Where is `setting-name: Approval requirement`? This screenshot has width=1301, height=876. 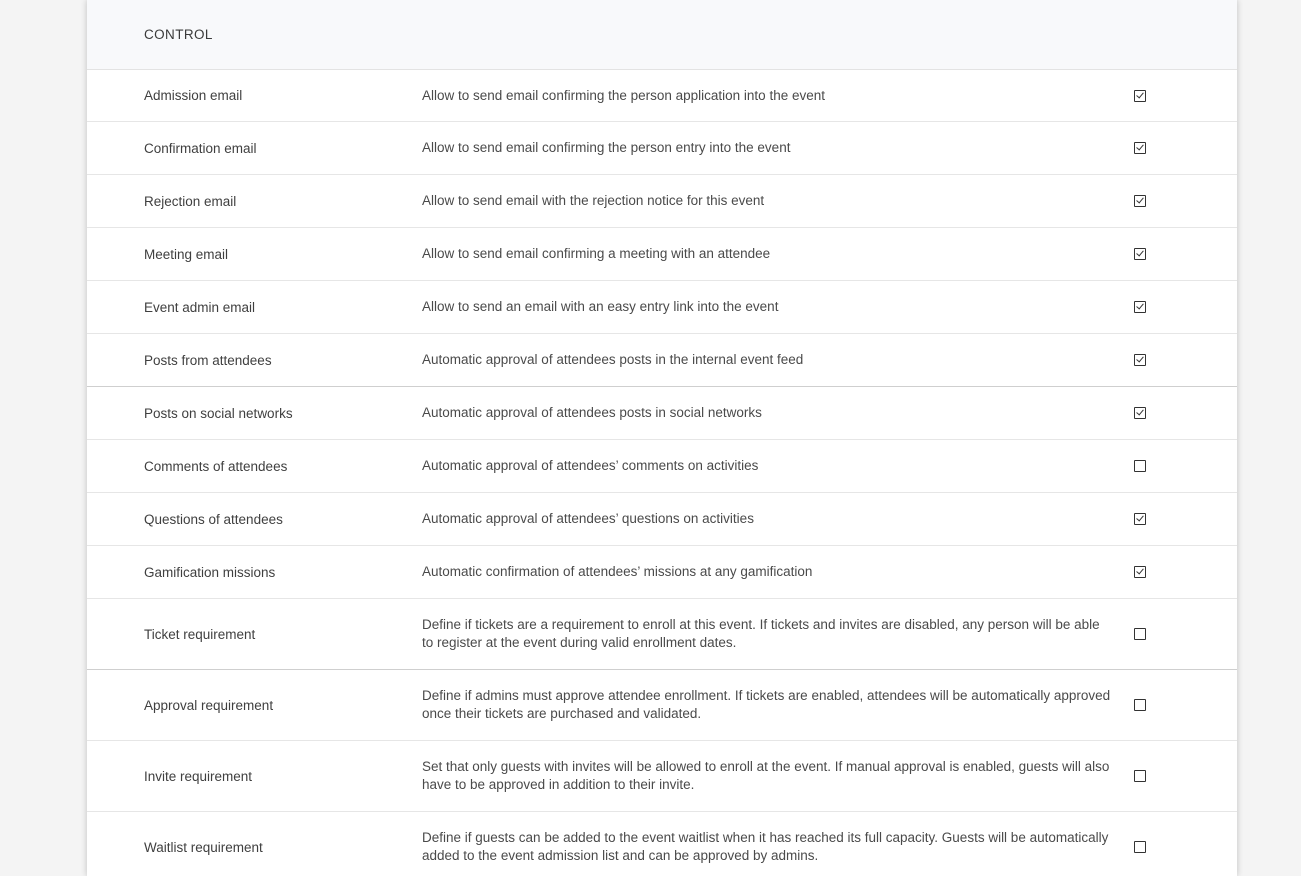 setting-name: Approval requirement is located at coordinates (209, 705).